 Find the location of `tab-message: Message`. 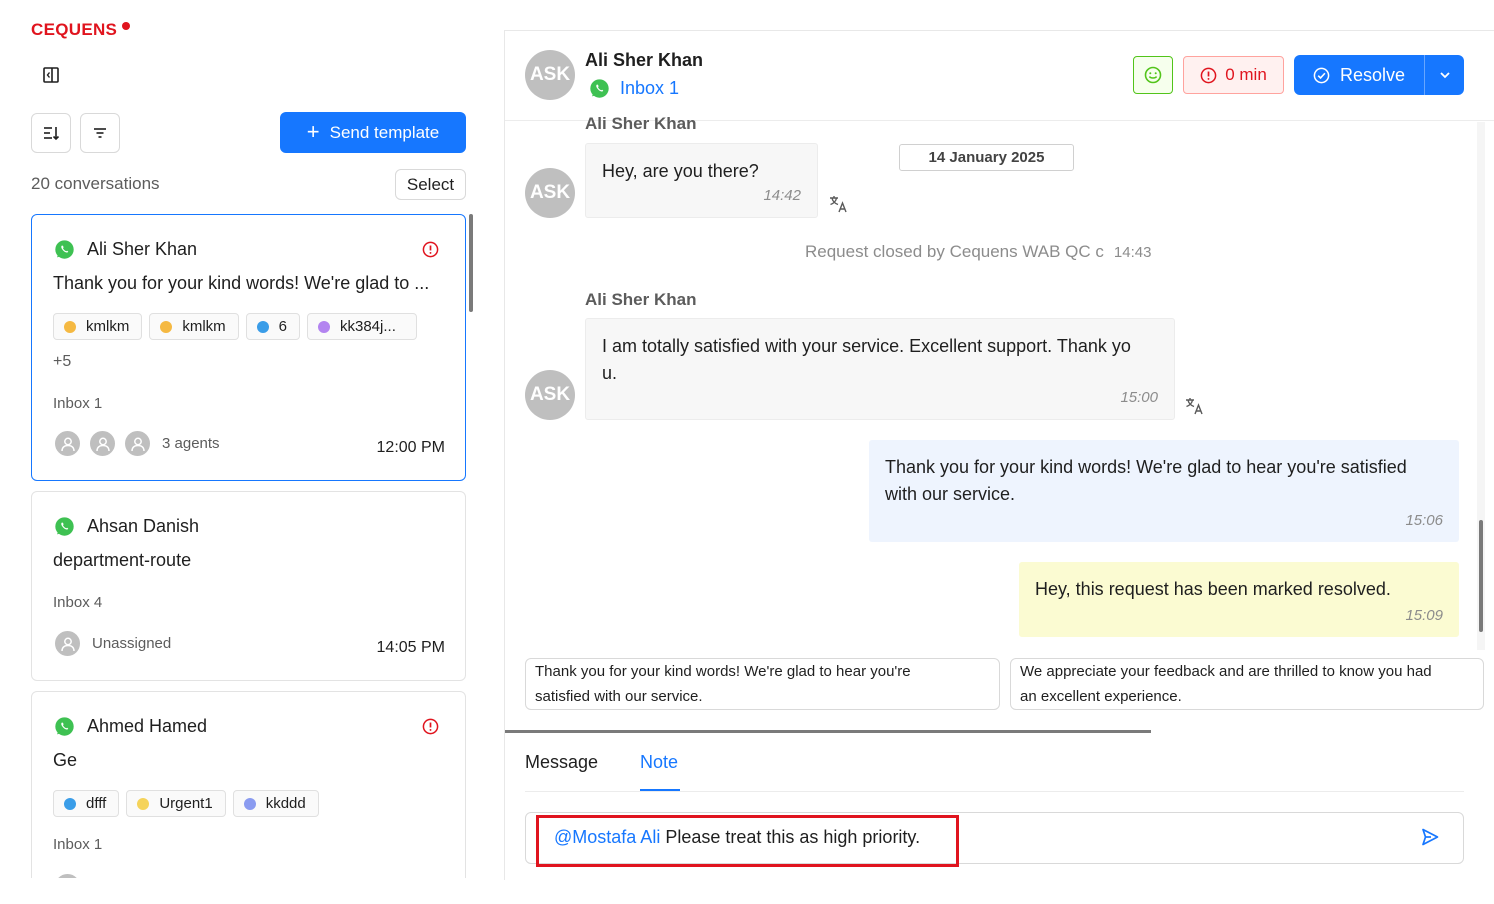

tab-message: Message is located at coordinates (561, 762).